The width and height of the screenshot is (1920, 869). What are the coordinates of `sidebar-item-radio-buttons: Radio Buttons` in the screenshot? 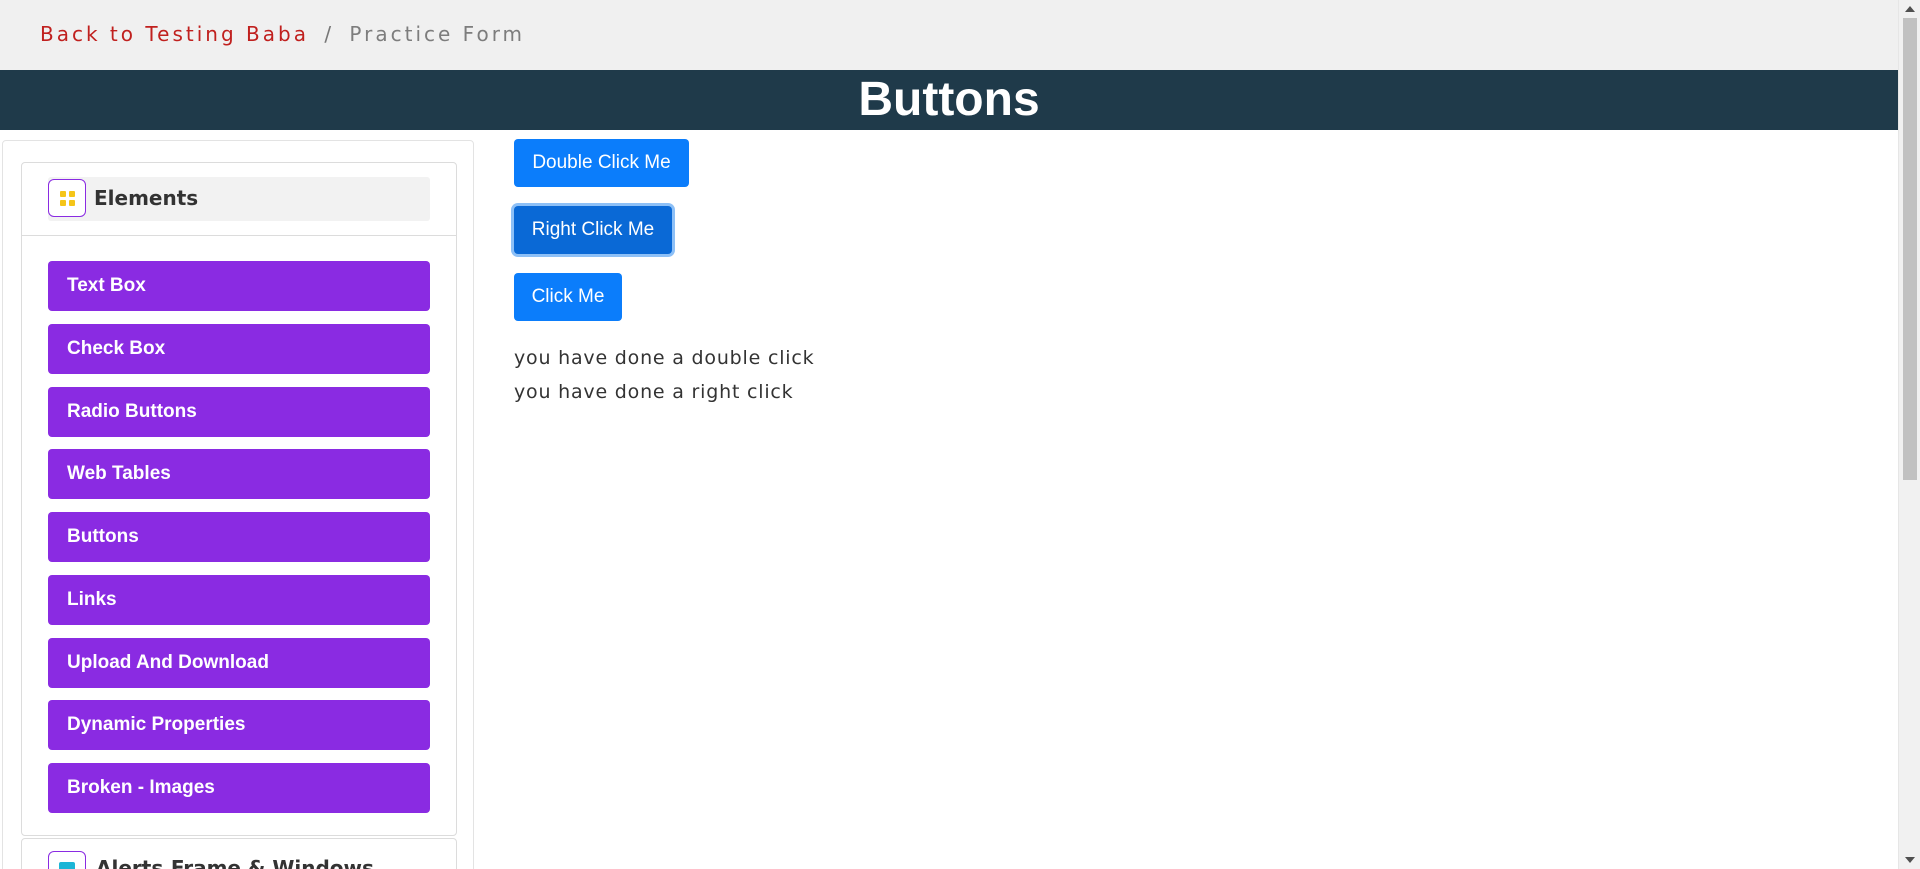 It's located at (239, 411).